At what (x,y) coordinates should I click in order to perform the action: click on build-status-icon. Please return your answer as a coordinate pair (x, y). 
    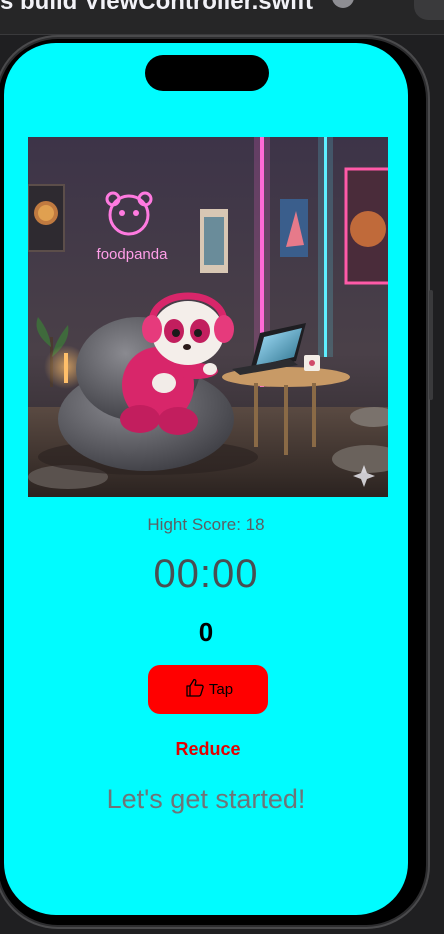
    Looking at the image, I should click on (343, 4).